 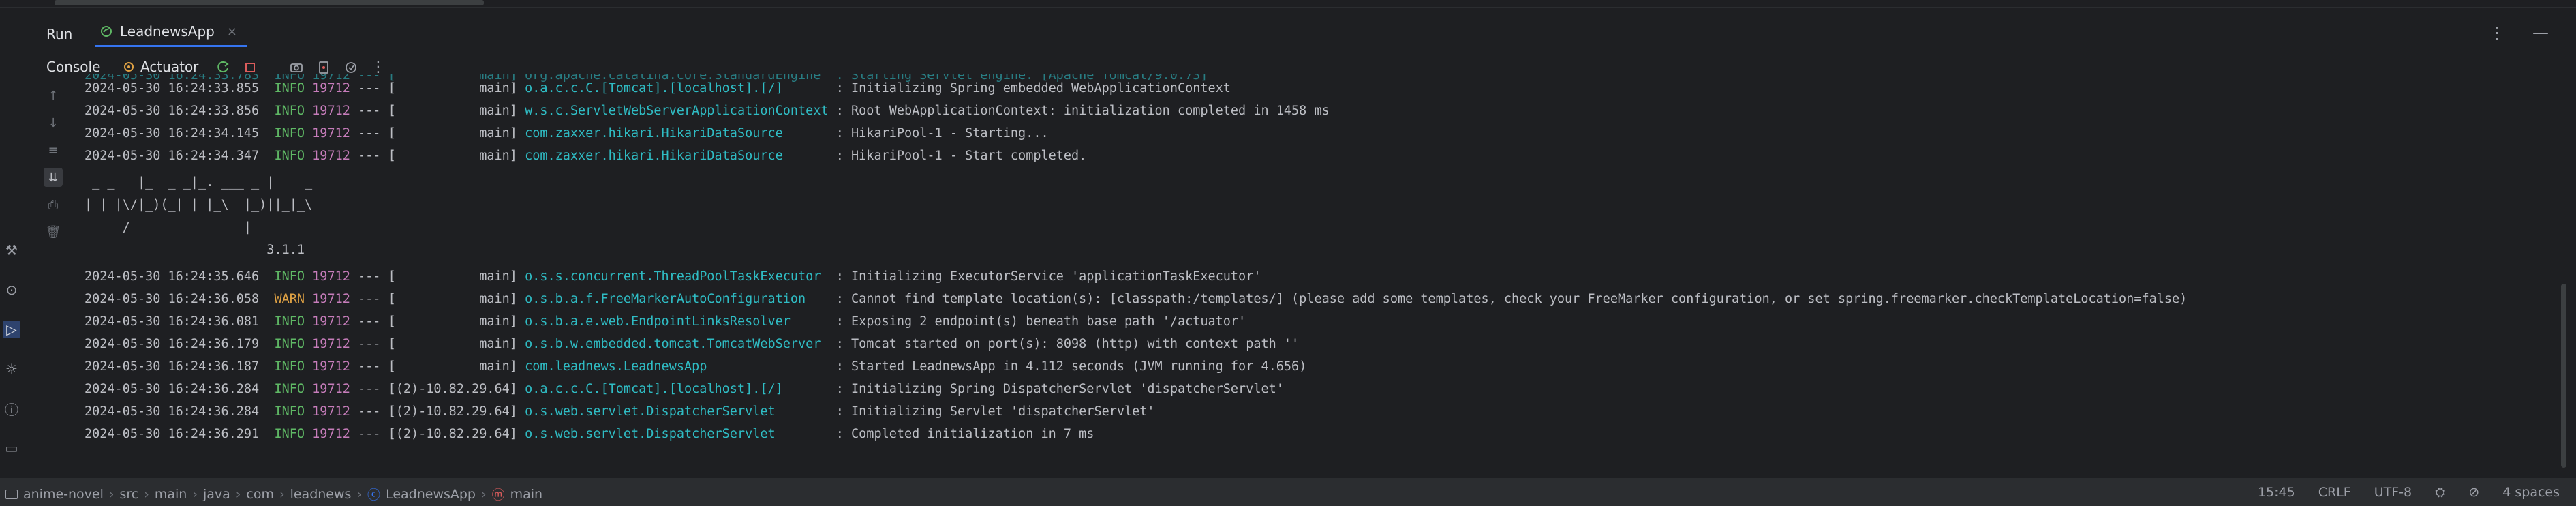 I want to click on minimize-icon: —, so click(x=2540, y=32).